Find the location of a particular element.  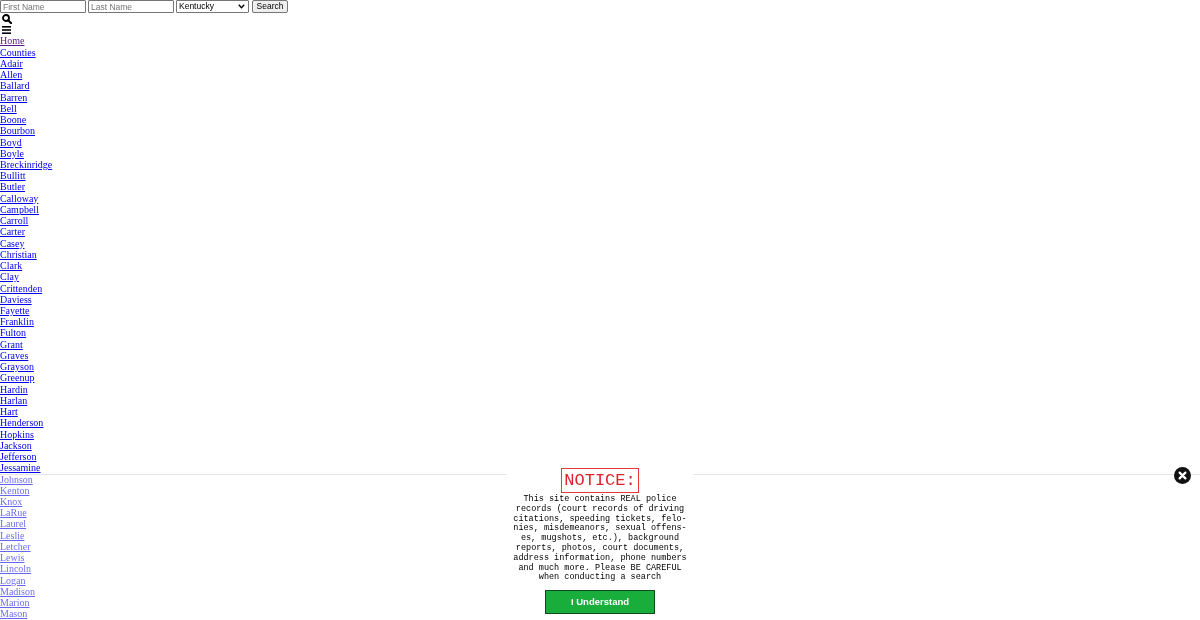

menu-icon is located at coordinates (6, 29).